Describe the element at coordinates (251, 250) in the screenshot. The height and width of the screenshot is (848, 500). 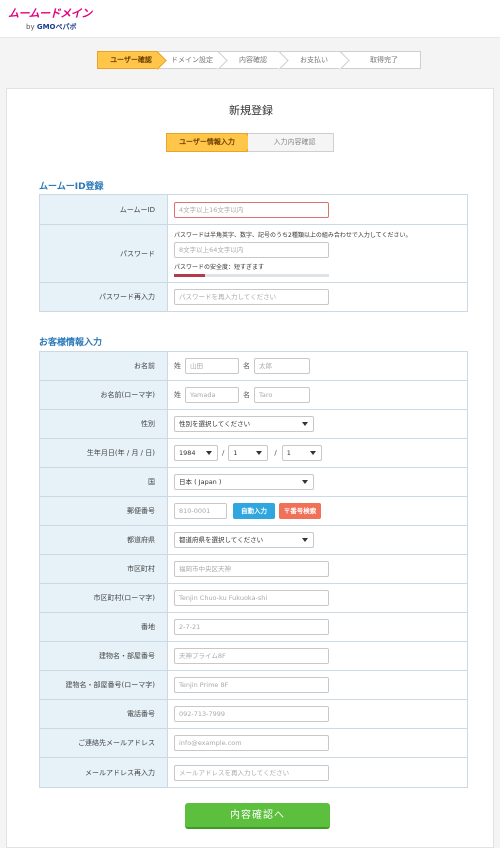
I see `password-input: 8文字以上64文字以内` at that location.